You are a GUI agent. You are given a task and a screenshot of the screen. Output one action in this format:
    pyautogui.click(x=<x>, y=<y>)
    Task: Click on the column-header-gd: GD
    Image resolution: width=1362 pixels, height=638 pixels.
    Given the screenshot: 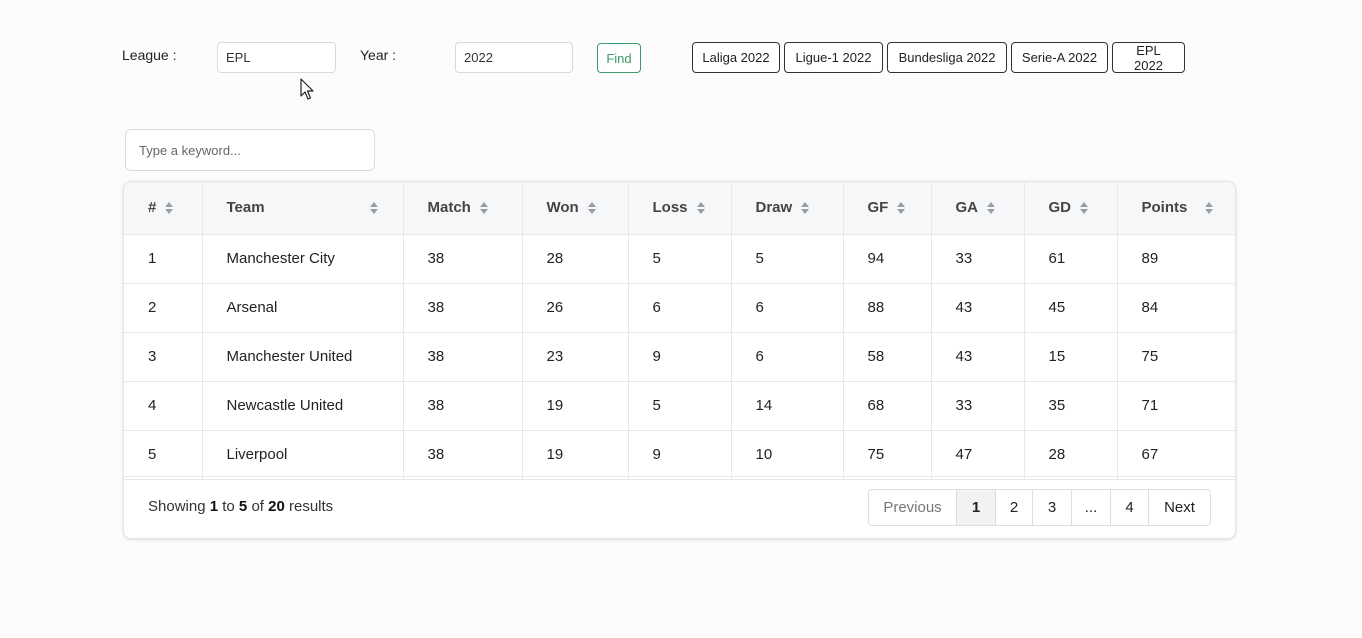 What is the action you would take?
    pyautogui.click(x=1071, y=208)
    